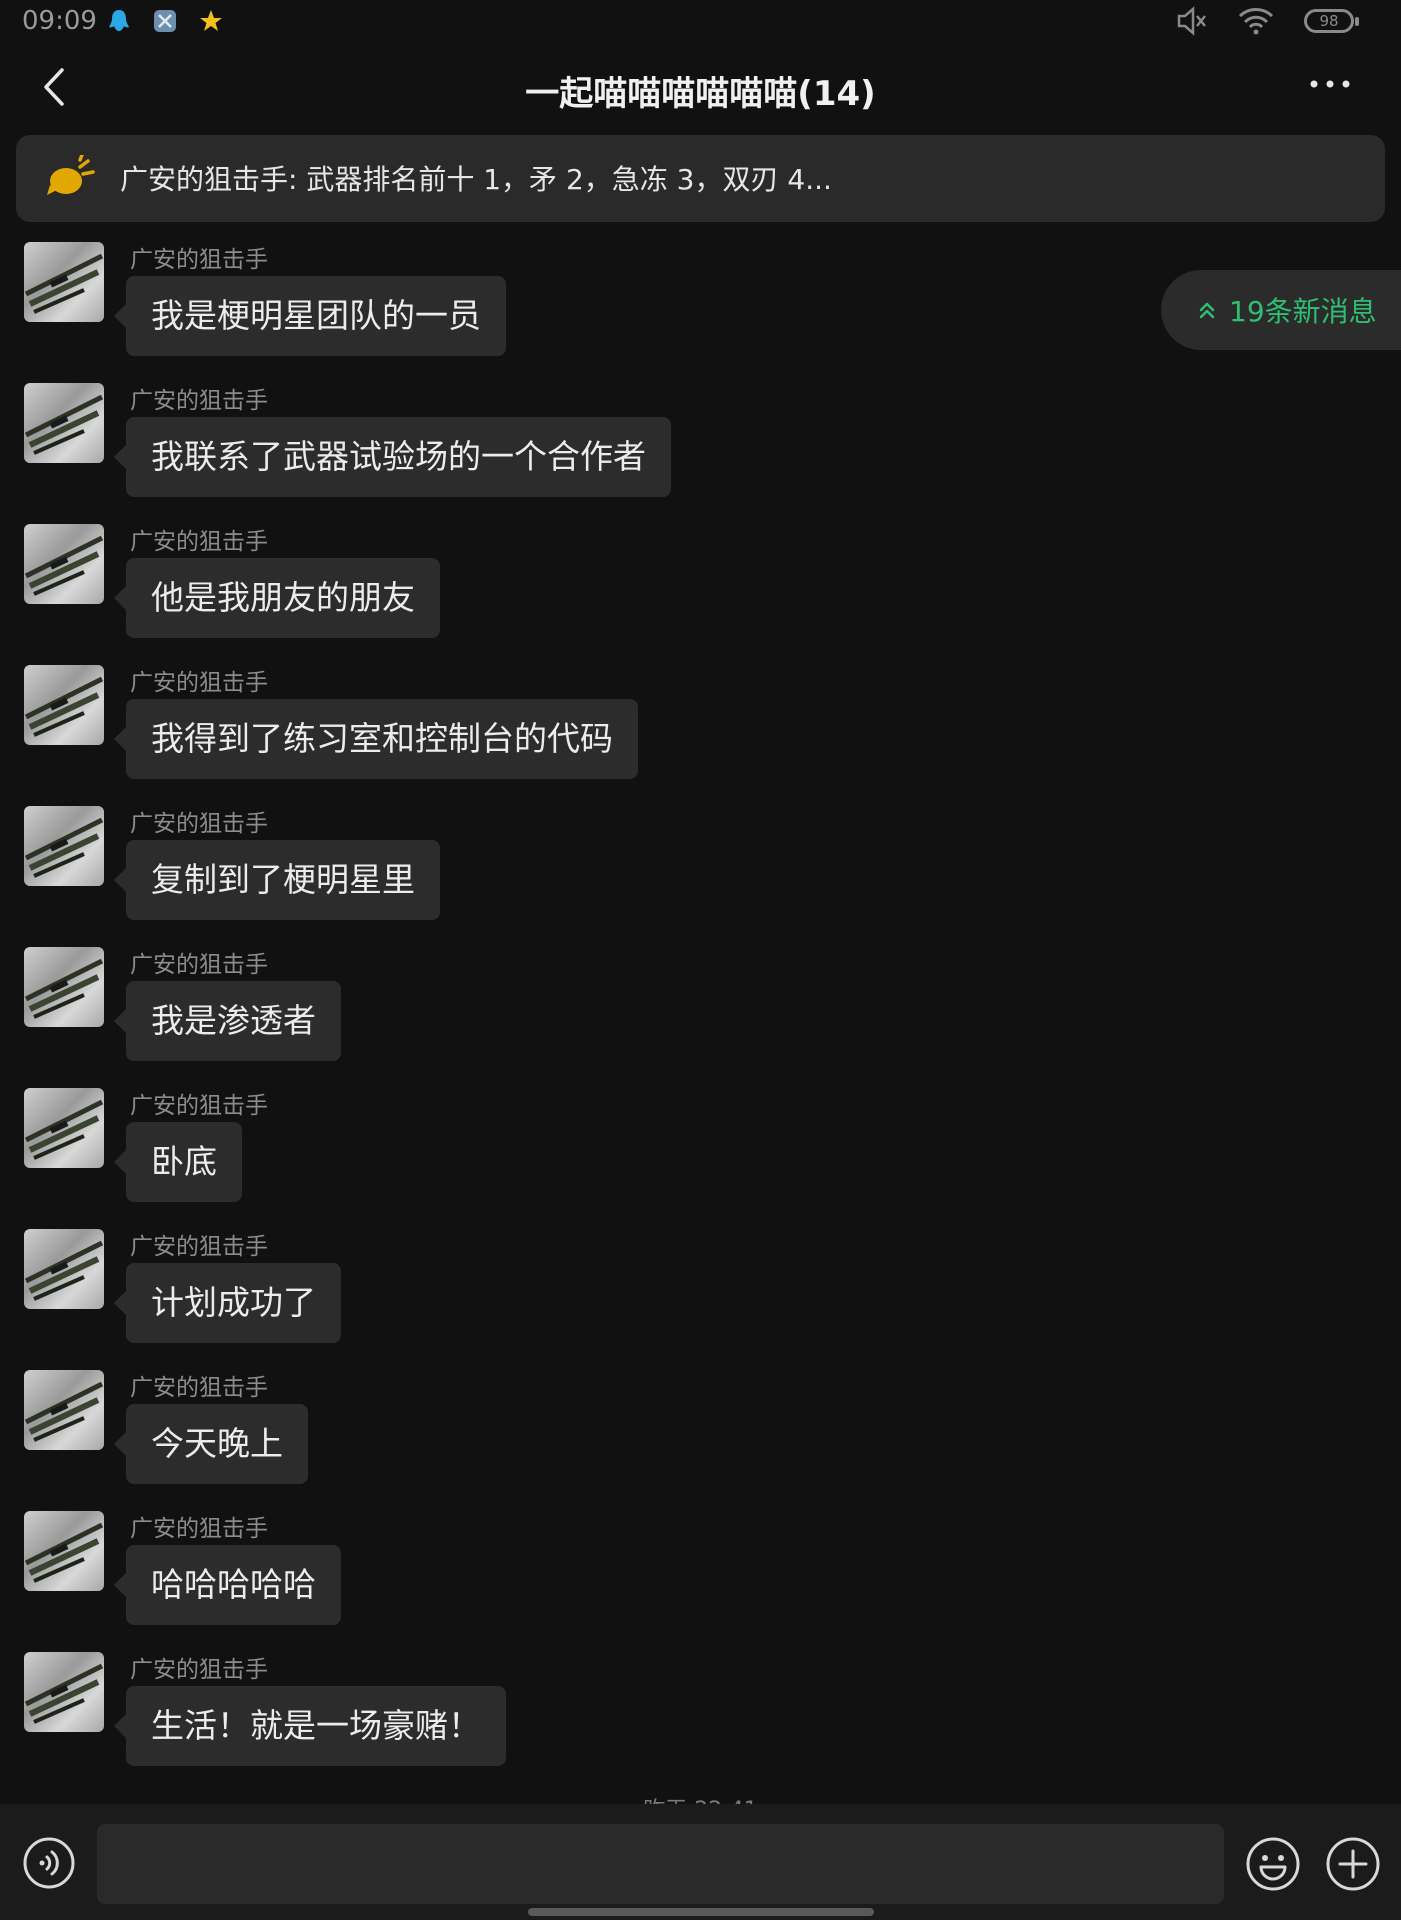 This screenshot has height=1920, width=1401. Describe the element at coordinates (1329, 21) in the screenshot. I see `battery-level: 98` at that location.